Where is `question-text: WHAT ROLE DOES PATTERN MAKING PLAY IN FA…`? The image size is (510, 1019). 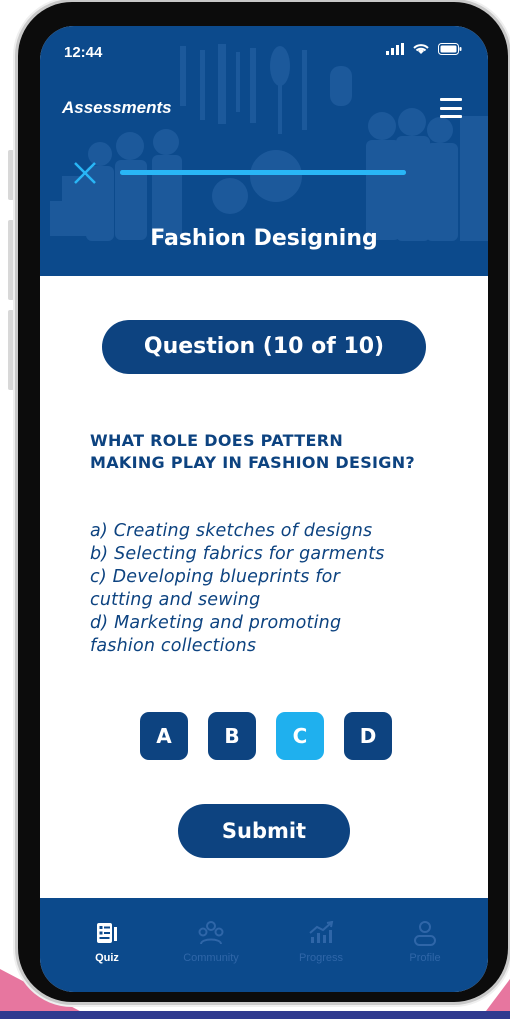 question-text: WHAT ROLE DOES PATTERN MAKING PLAY IN FA… is located at coordinates (252, 451).